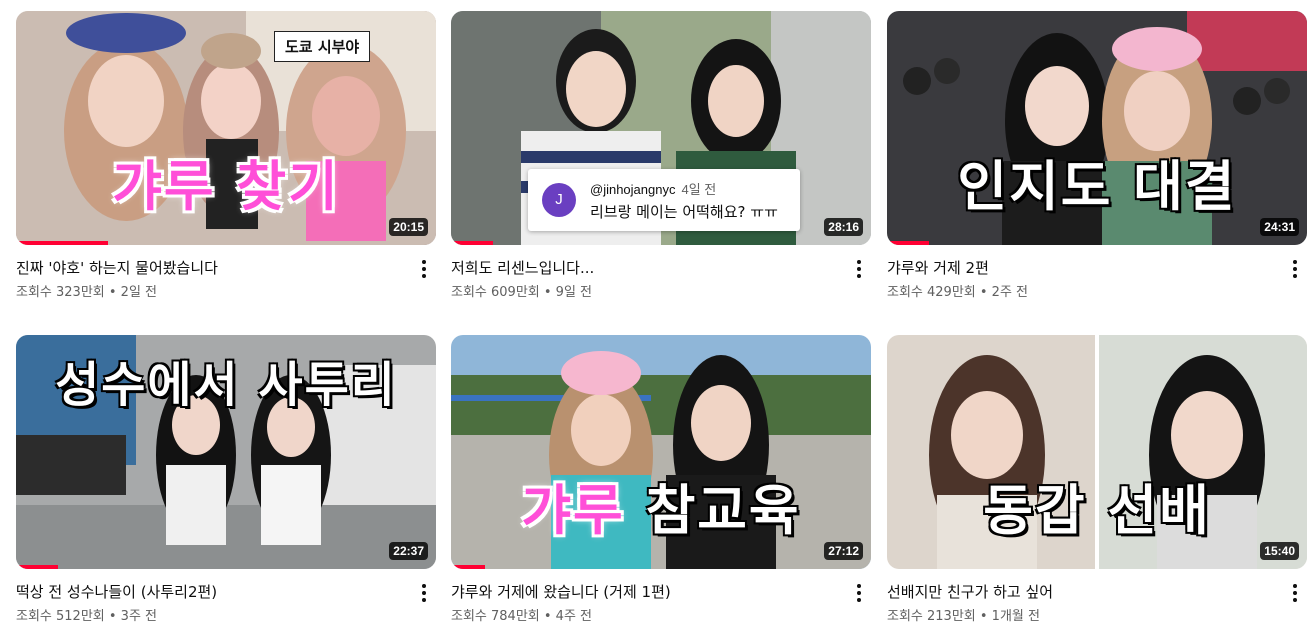  I want to click on duration-badge: 28:16, so click(843, 227).